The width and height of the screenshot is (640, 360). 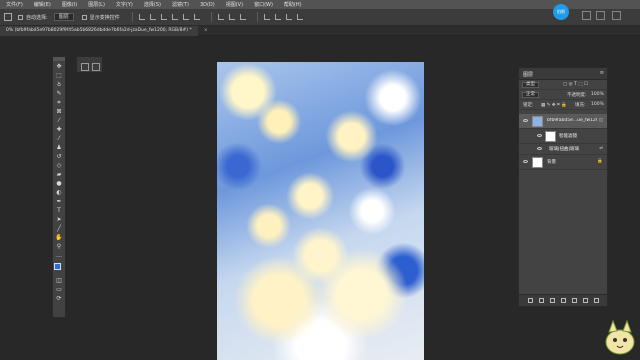 What do you see at coordinates (601, 148) in the screenshot?
I see `filter-options-icon: ⇌` at bounding box center [601, 148].